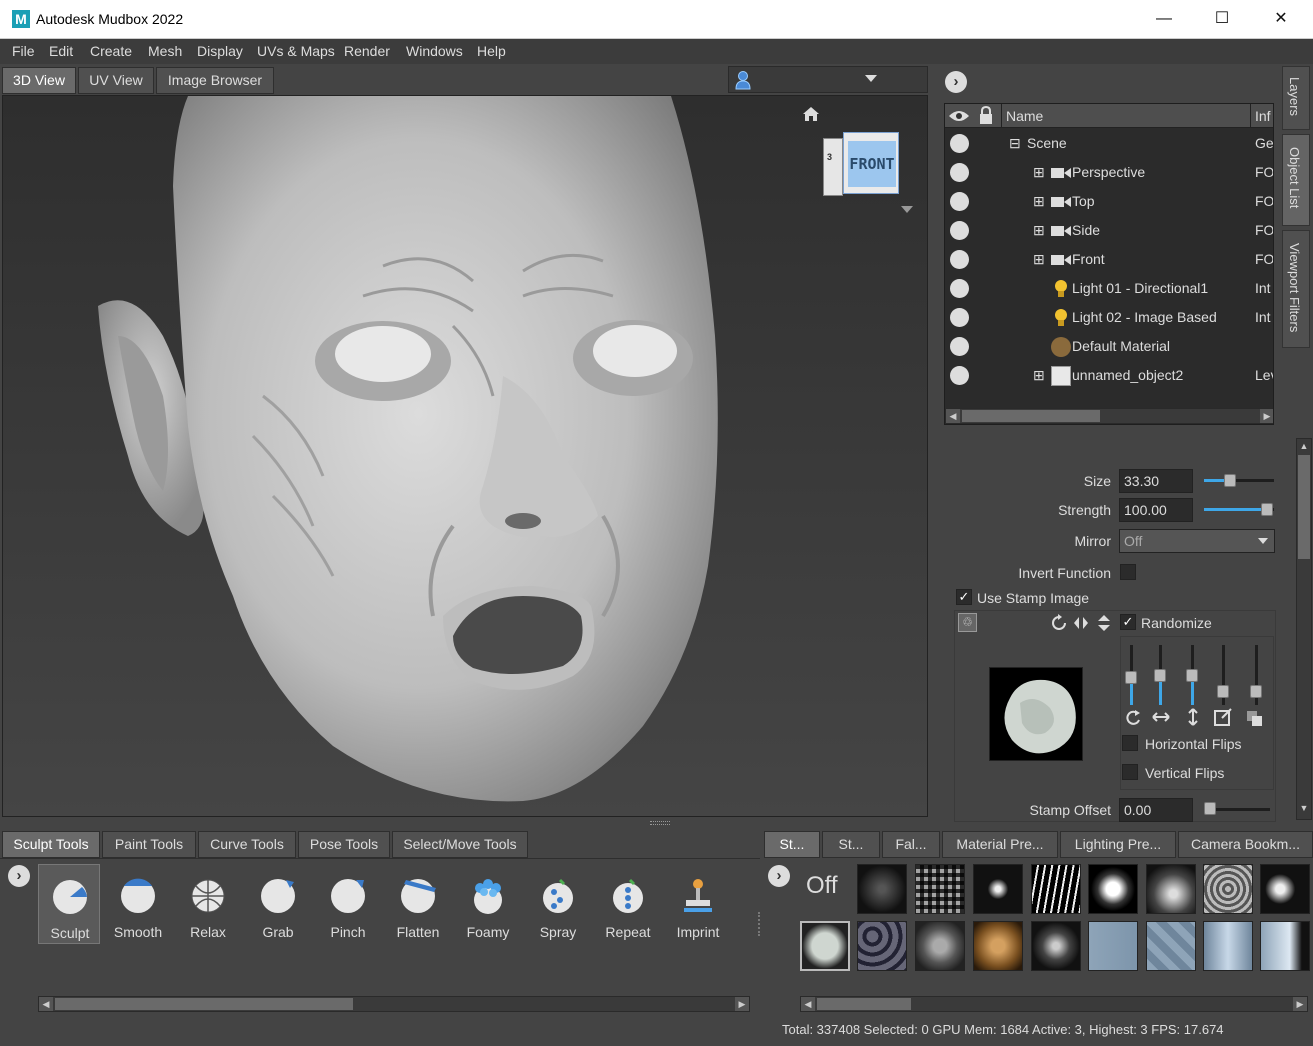  Describe the element at coordinates (418, 904) in the screenshot. I see `tool-flatten: Flatten` at that location.